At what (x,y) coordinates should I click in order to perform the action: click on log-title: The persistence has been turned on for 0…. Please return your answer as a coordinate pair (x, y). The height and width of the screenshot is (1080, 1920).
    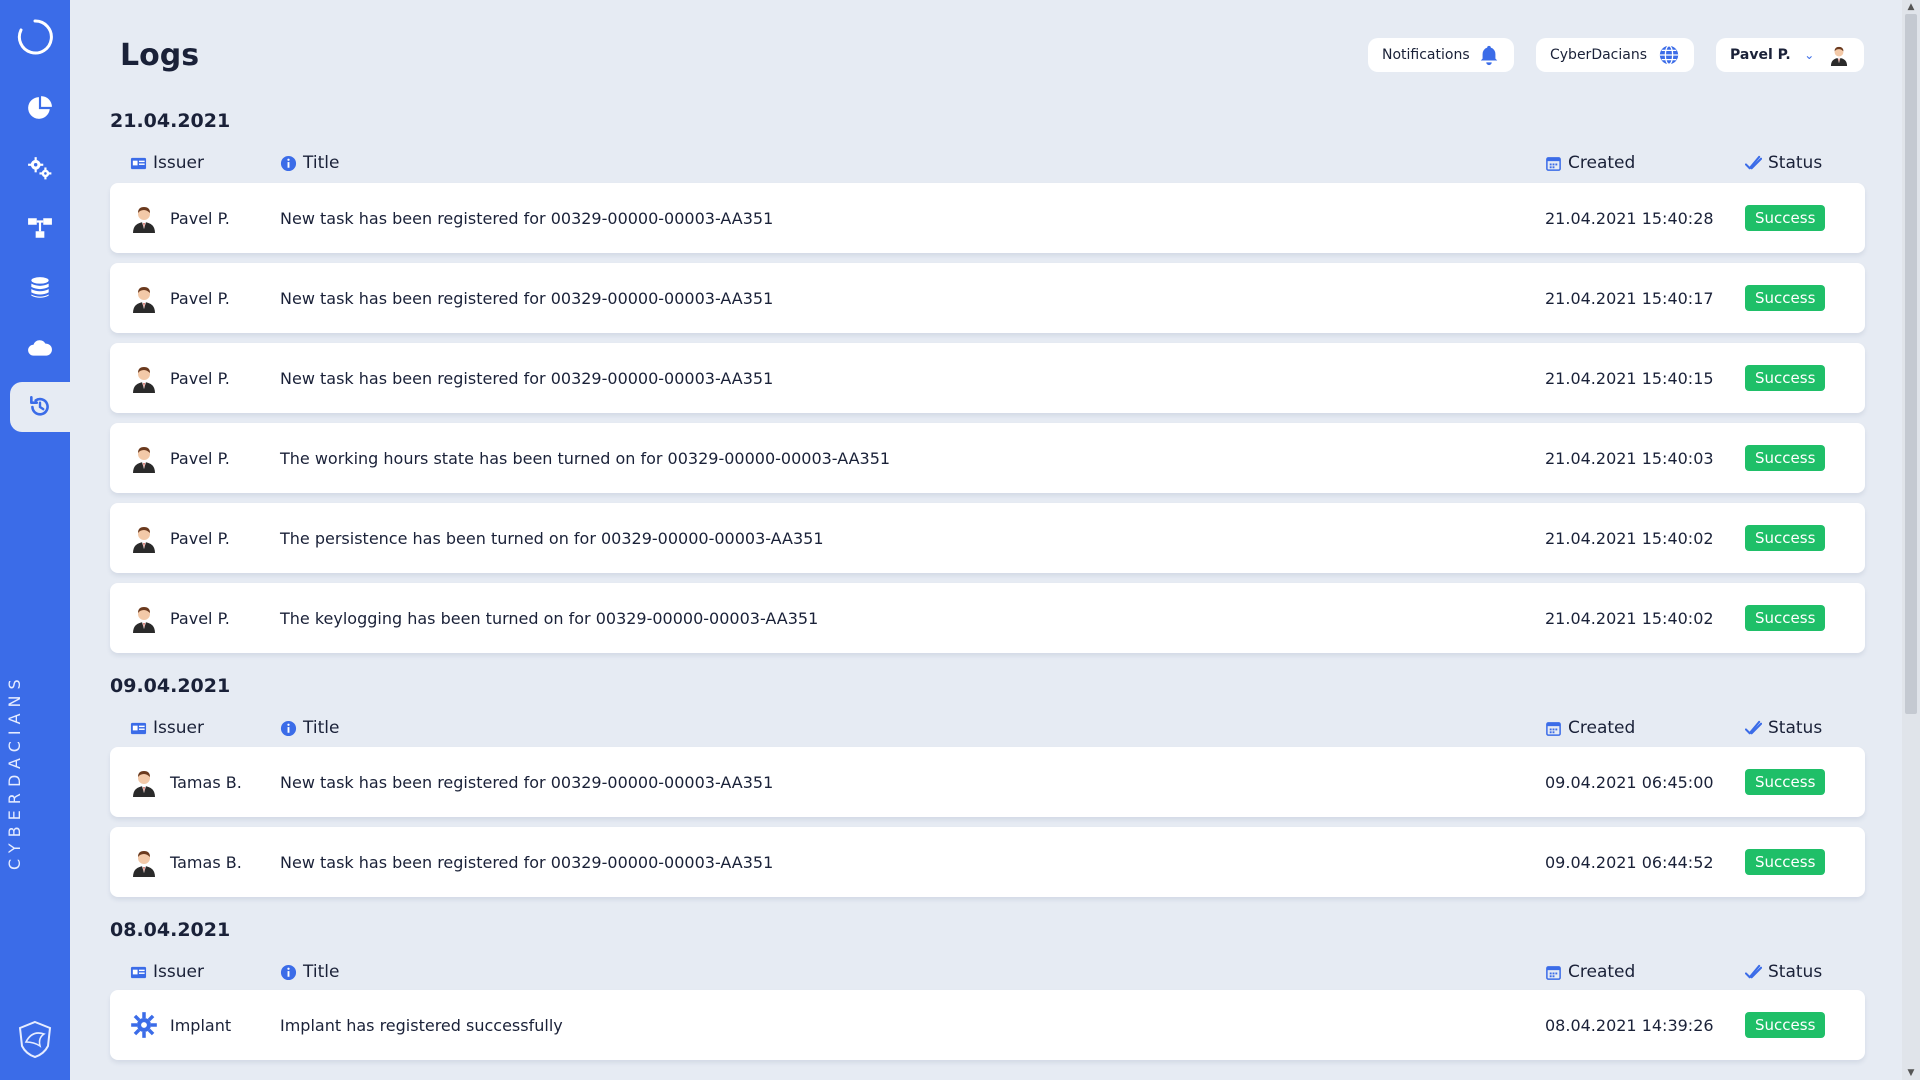
    Looking at the image, I should click on (552, 538).